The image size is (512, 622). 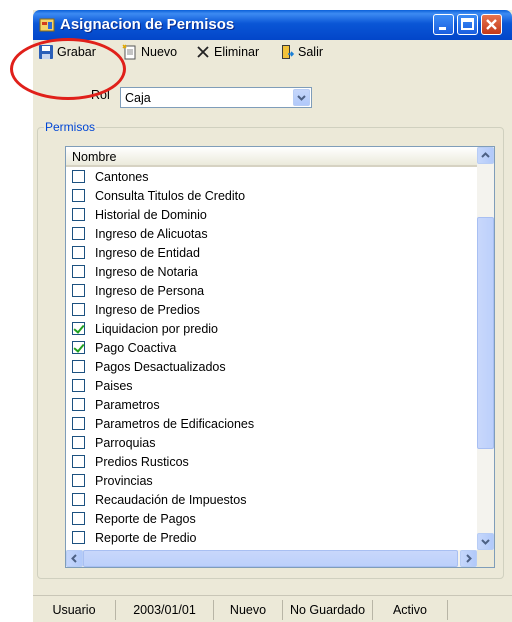 I want to click on permiso-label: Reporte de Pagos, so click(x=145, y=518).